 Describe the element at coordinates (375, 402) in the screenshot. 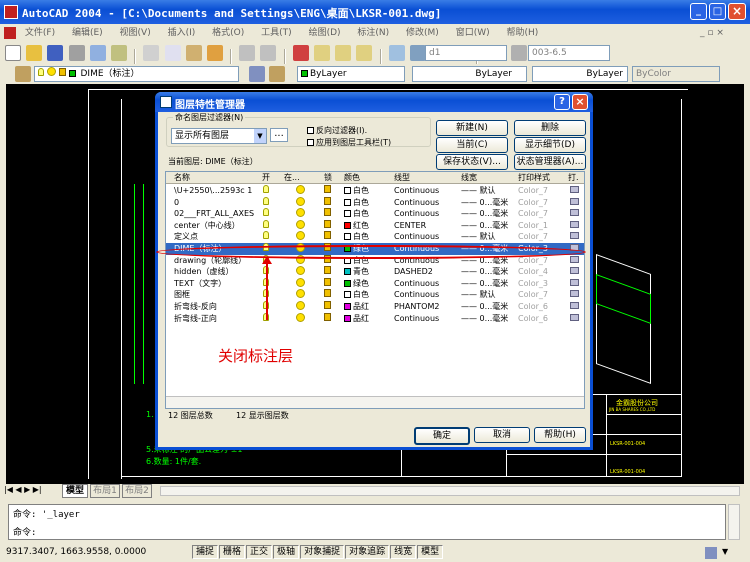

I see `list-horizontal-scrollbar` at that location.